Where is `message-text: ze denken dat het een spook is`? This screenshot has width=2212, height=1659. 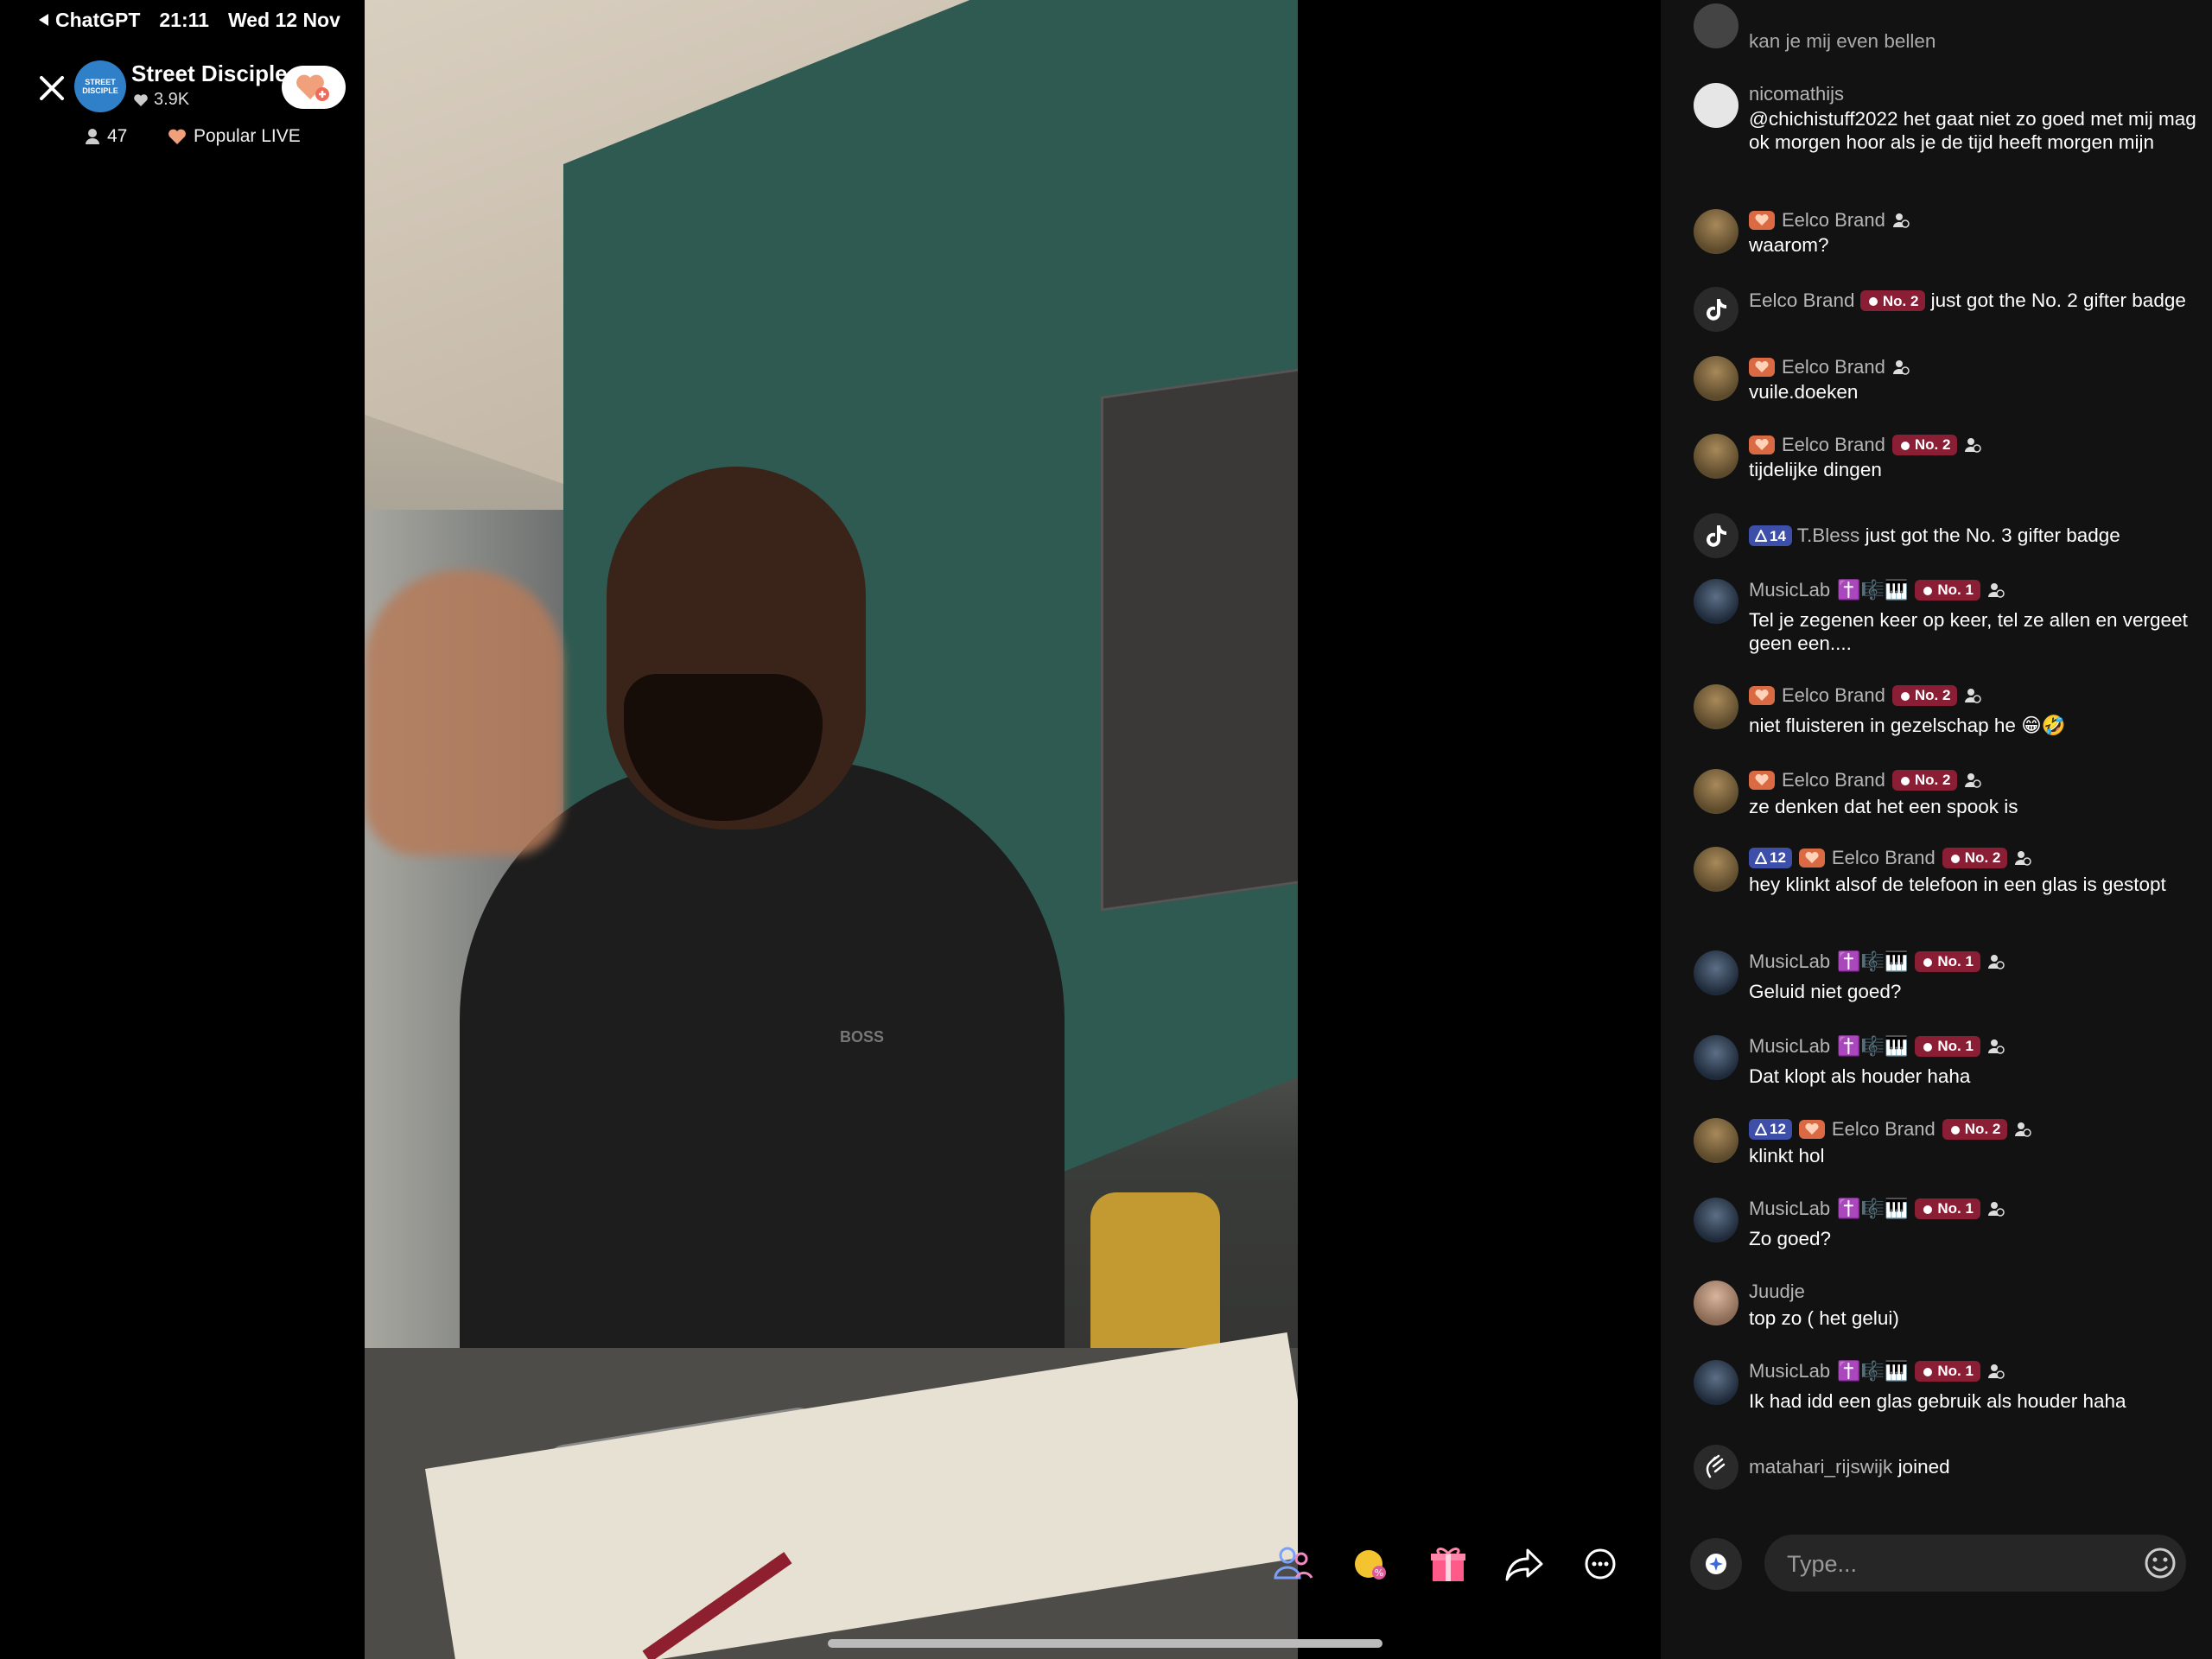
message-text: ze denken dat het een spook is is located at coordinates (1883, 806).